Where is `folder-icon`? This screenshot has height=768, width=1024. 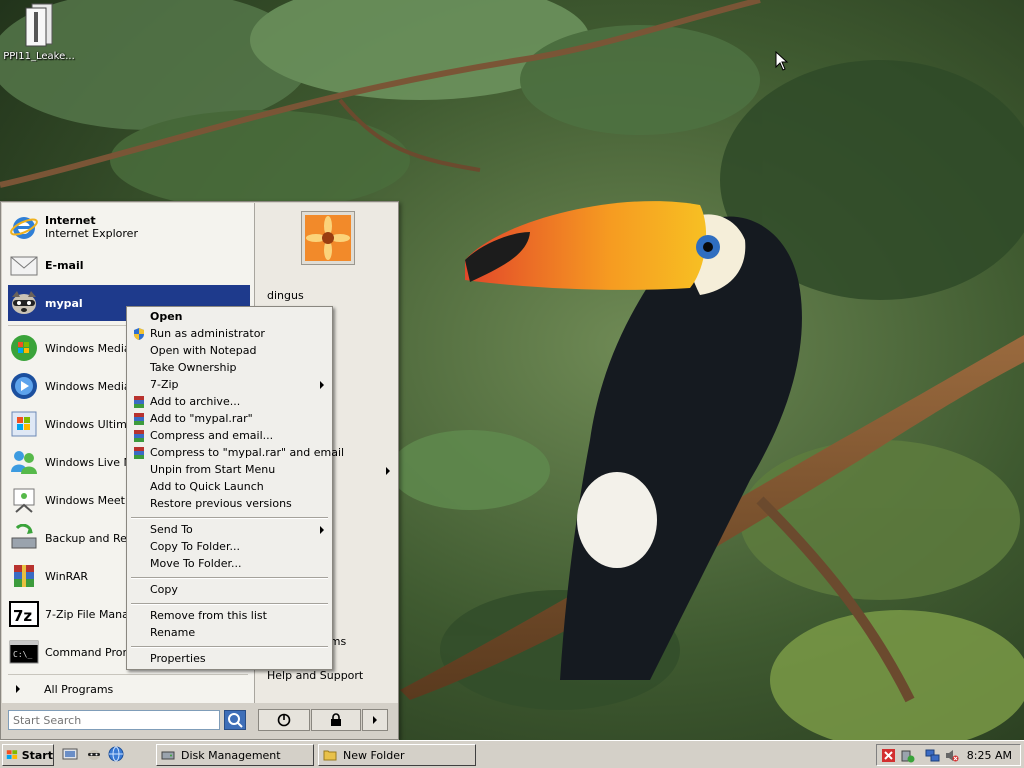 folder-icon is located at coordinates (330, 755).